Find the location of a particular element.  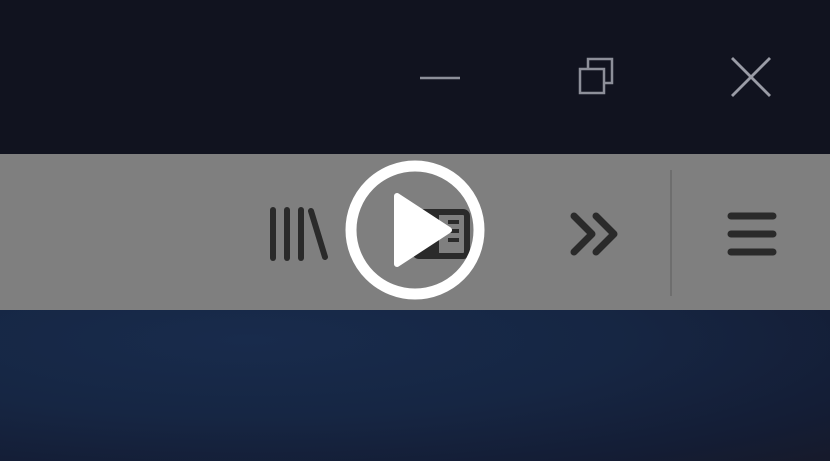

minimize-button is located at coordinates (440, 77).